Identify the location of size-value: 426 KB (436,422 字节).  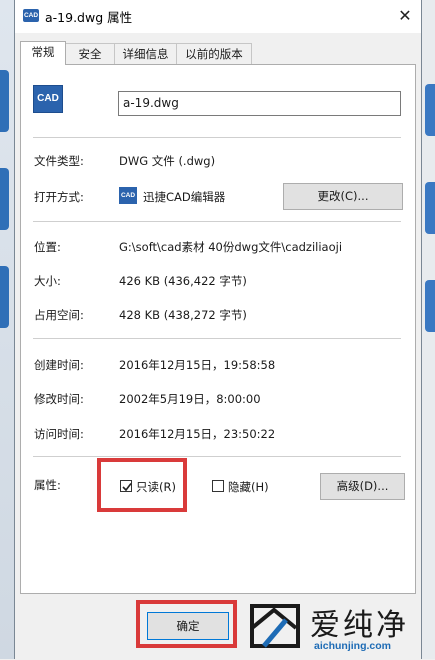
(183, 281).